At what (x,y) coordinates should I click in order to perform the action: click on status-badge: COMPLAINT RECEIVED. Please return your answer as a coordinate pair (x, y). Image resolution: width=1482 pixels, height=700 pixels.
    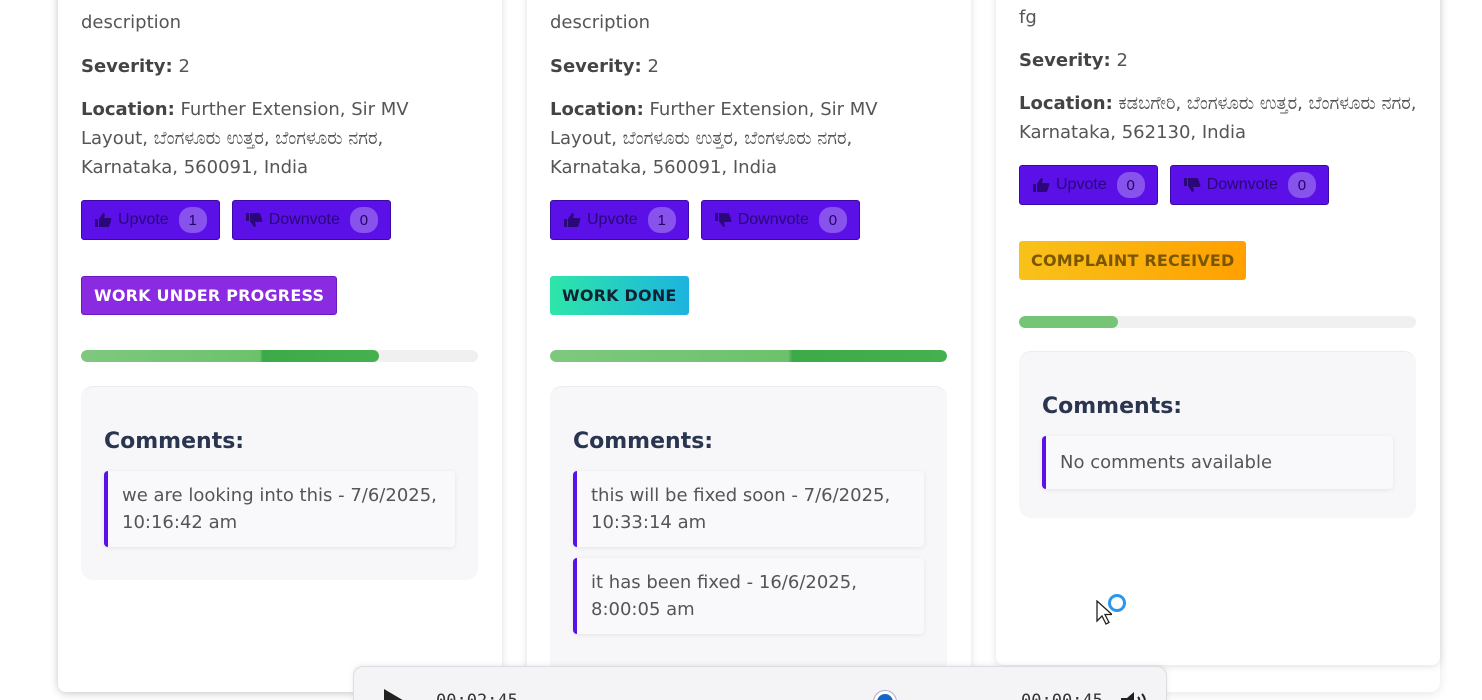
    Looking at the image, I should click on (1133, 260).